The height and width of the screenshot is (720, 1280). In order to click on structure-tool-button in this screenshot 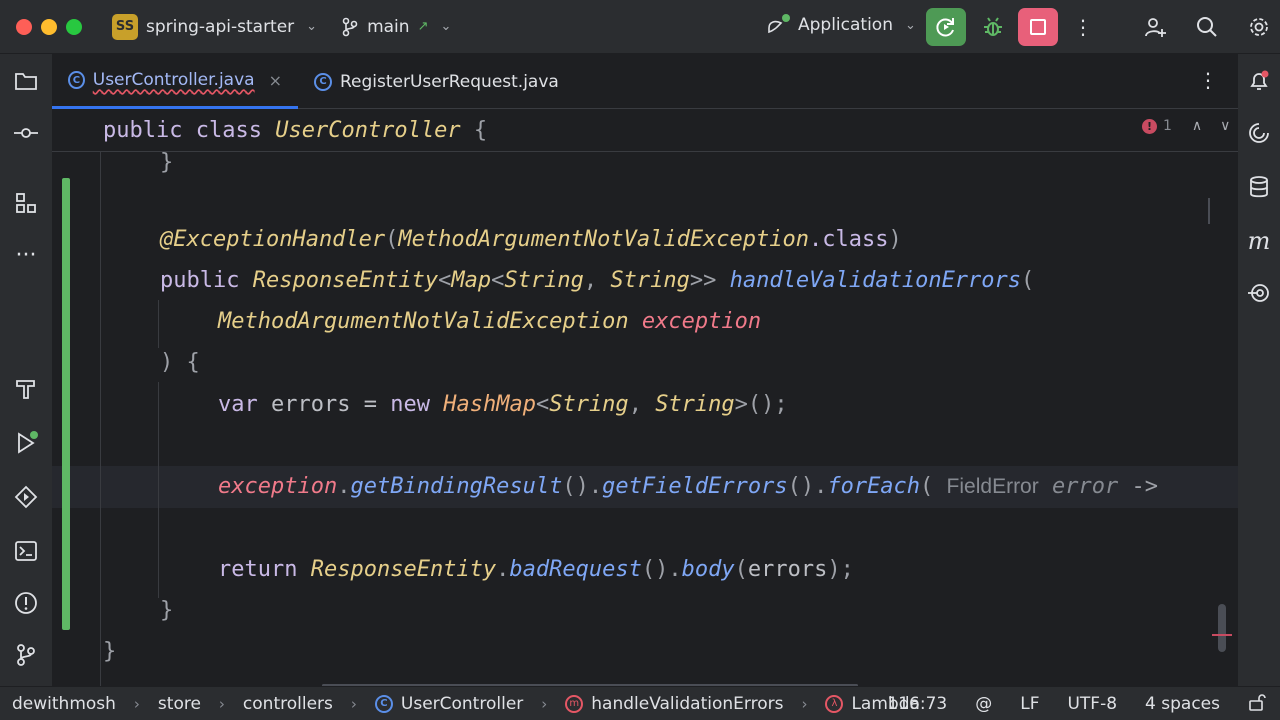, I will do `click(26, 203)`.